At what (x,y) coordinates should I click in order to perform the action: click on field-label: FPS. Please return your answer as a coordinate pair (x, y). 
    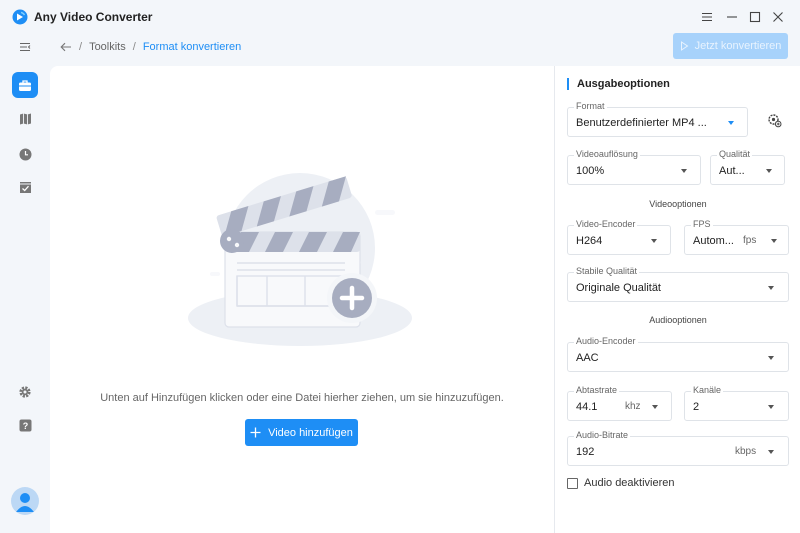
    Looking at the image, I should click on (702, 224).